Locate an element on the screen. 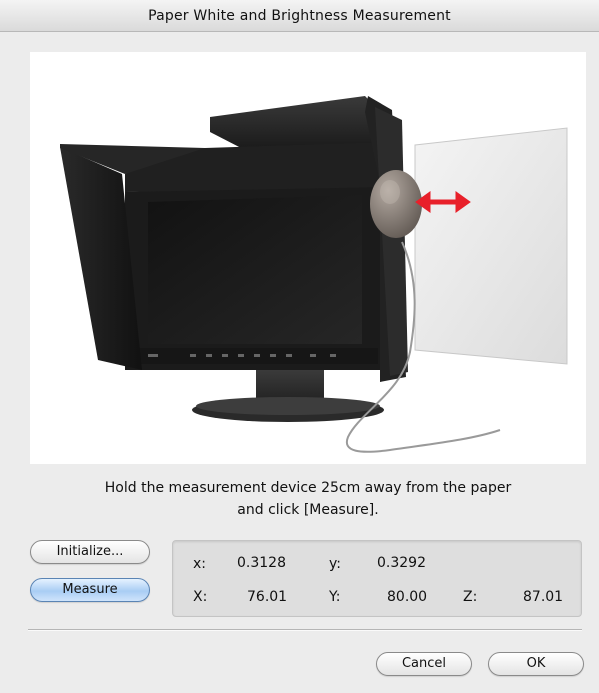 Image resolution: width=599 pixels, height=693 pixels. ok-button: OK is located at coordinates (536, 664).